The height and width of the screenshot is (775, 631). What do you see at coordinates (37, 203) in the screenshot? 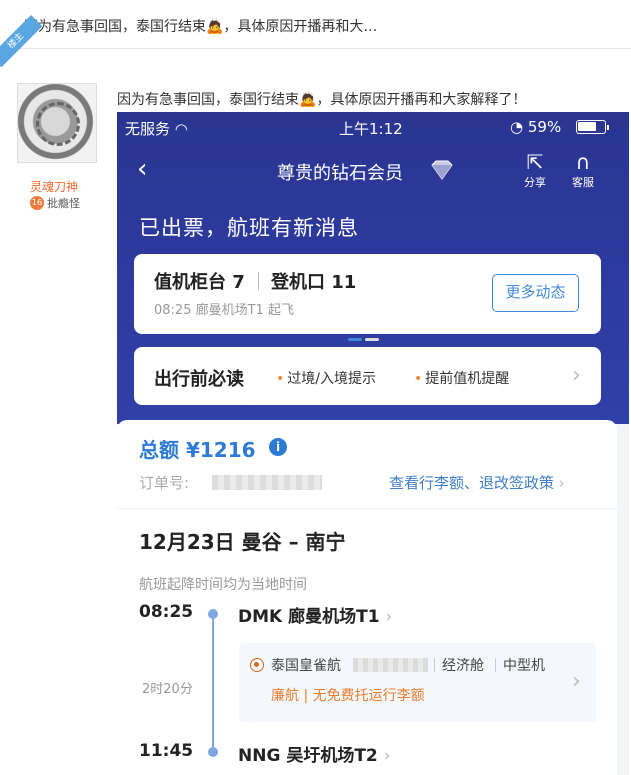
I see `level-badge: 16` at bounding box center [37, 203].